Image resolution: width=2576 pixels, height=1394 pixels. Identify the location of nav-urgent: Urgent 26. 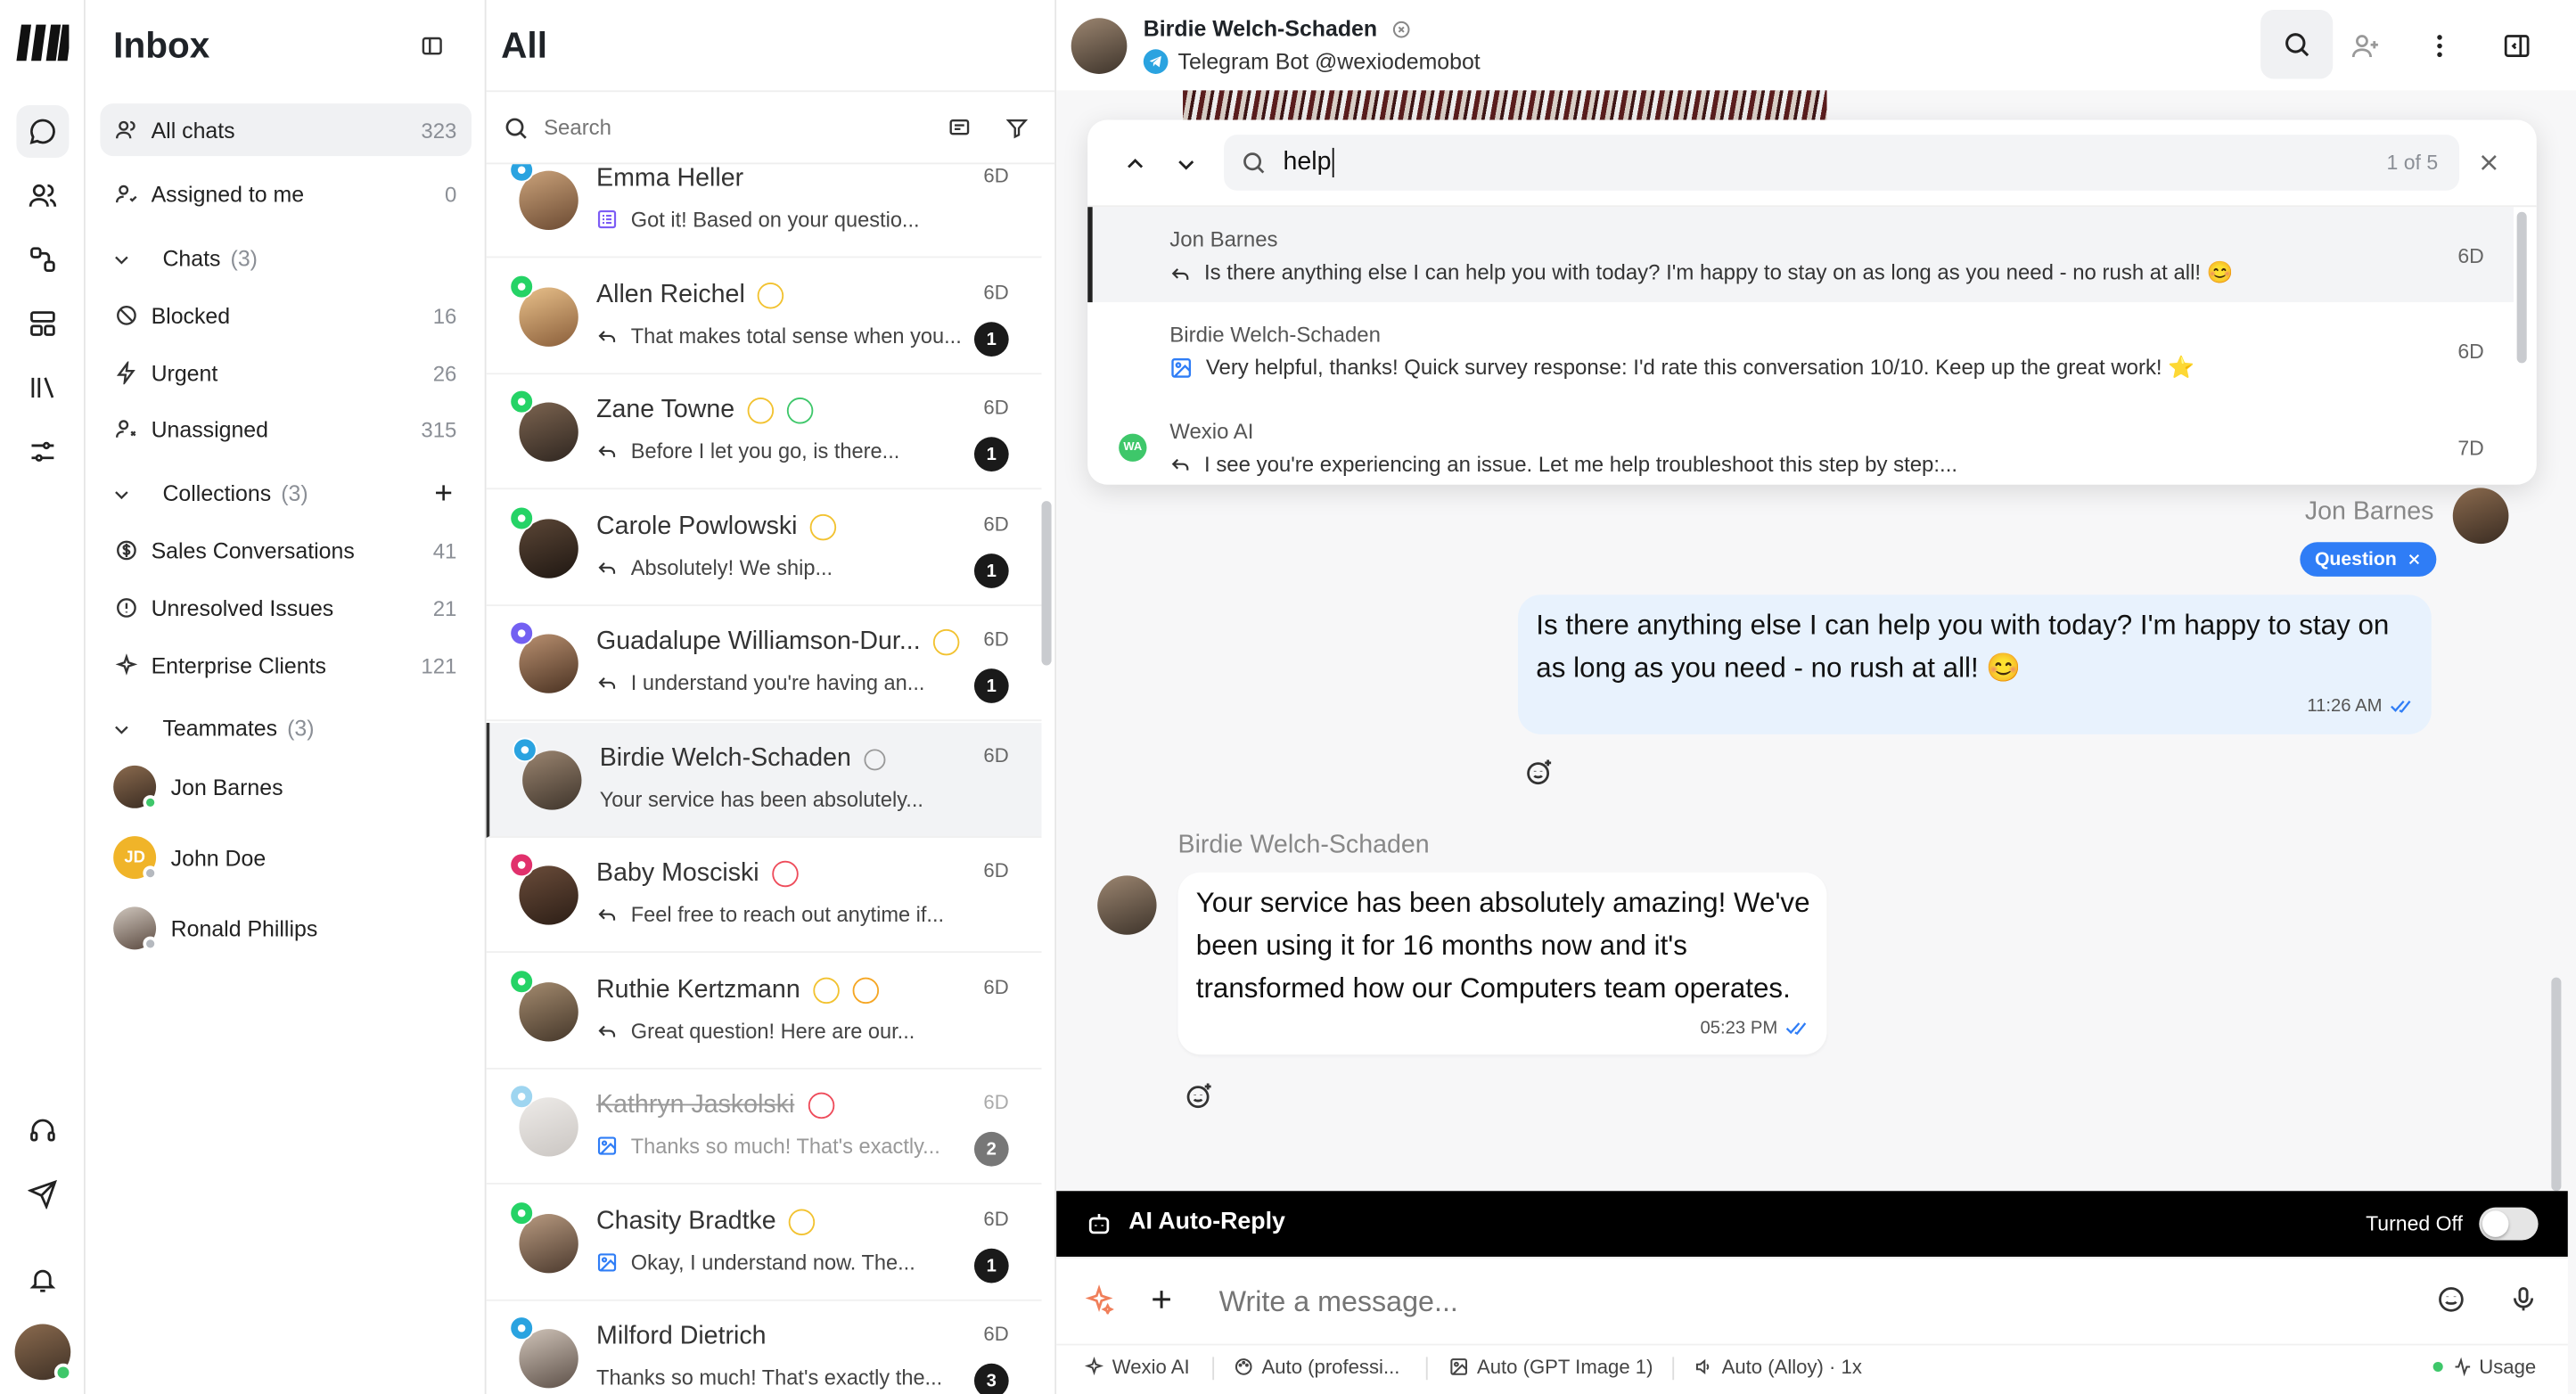
(286, 373).